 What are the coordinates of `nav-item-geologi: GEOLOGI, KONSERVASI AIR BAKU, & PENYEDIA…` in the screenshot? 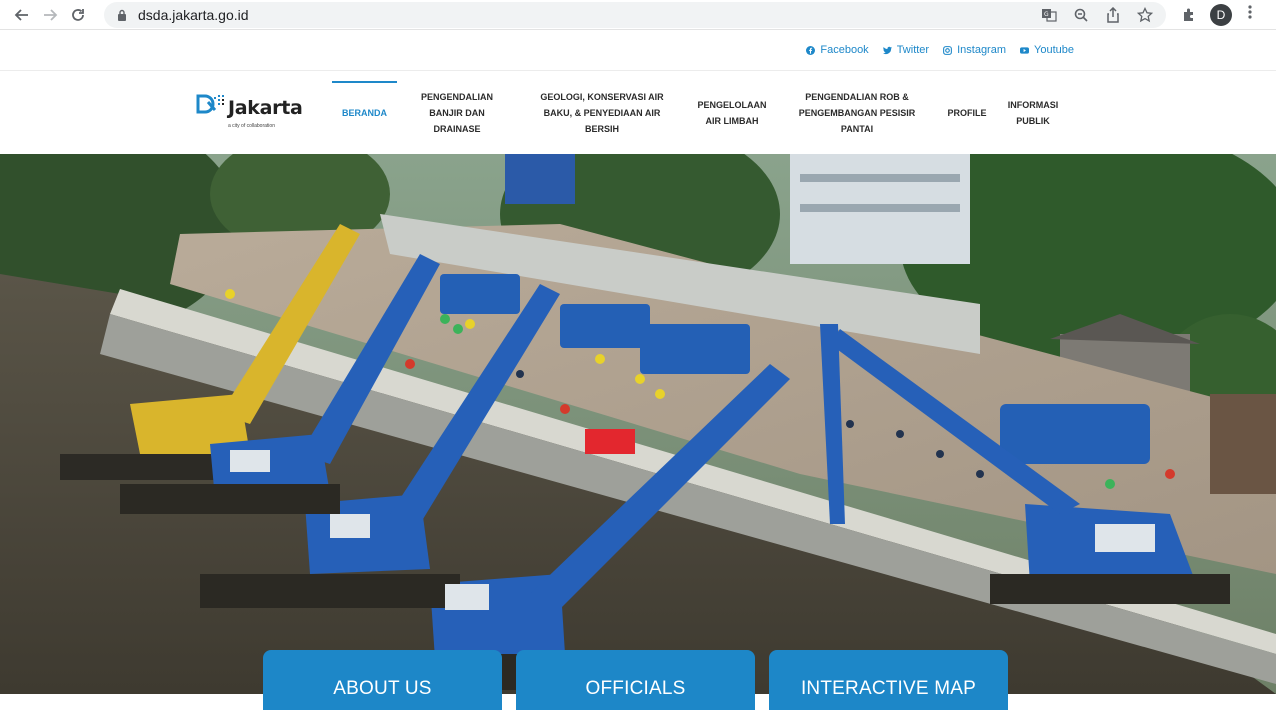 It's located at (602, 112).